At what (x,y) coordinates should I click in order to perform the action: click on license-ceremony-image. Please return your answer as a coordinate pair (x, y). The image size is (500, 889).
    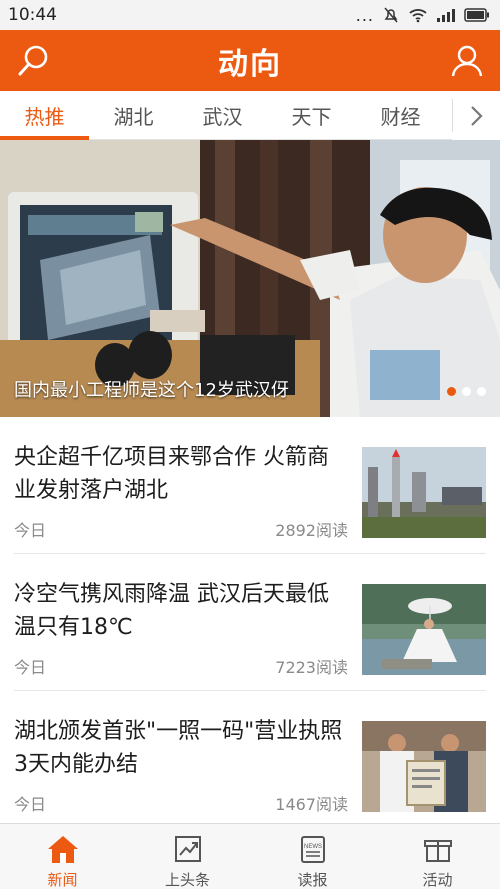
    Looking at the image, I should click on (424, 766).